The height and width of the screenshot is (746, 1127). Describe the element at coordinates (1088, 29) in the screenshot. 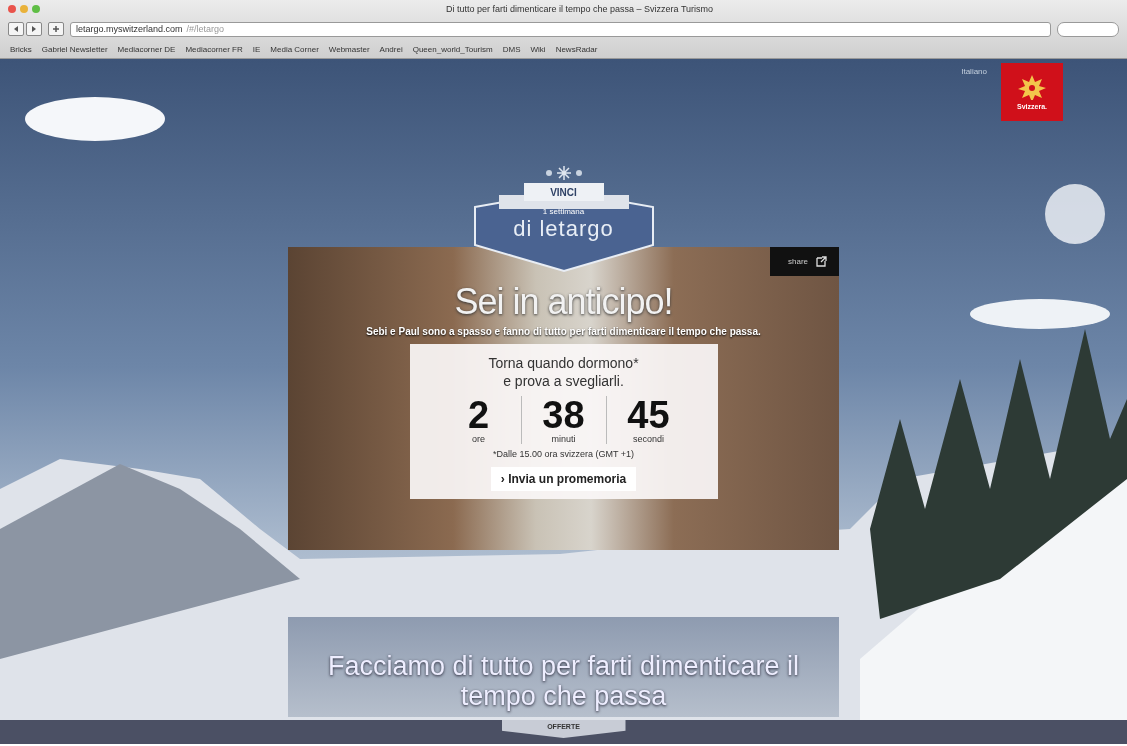

I see `search-field` at that location.